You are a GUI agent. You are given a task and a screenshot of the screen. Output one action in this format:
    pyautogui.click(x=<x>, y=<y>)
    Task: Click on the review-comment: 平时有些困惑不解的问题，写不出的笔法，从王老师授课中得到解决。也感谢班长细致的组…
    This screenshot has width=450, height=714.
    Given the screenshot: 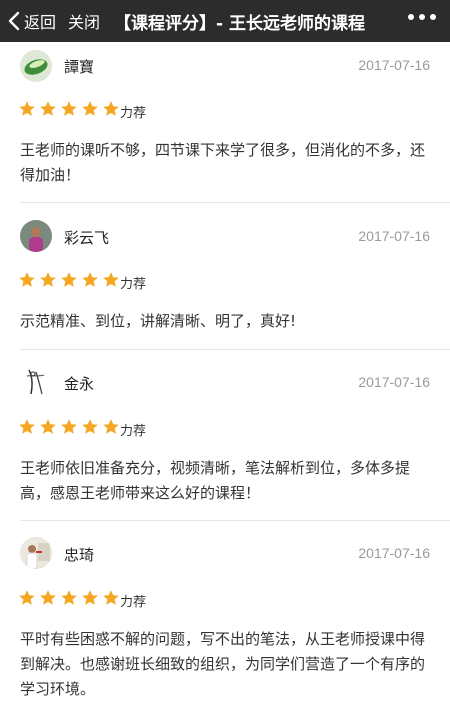 What is the action you would take?
    pyautogui.click(x=223, y=664)
    